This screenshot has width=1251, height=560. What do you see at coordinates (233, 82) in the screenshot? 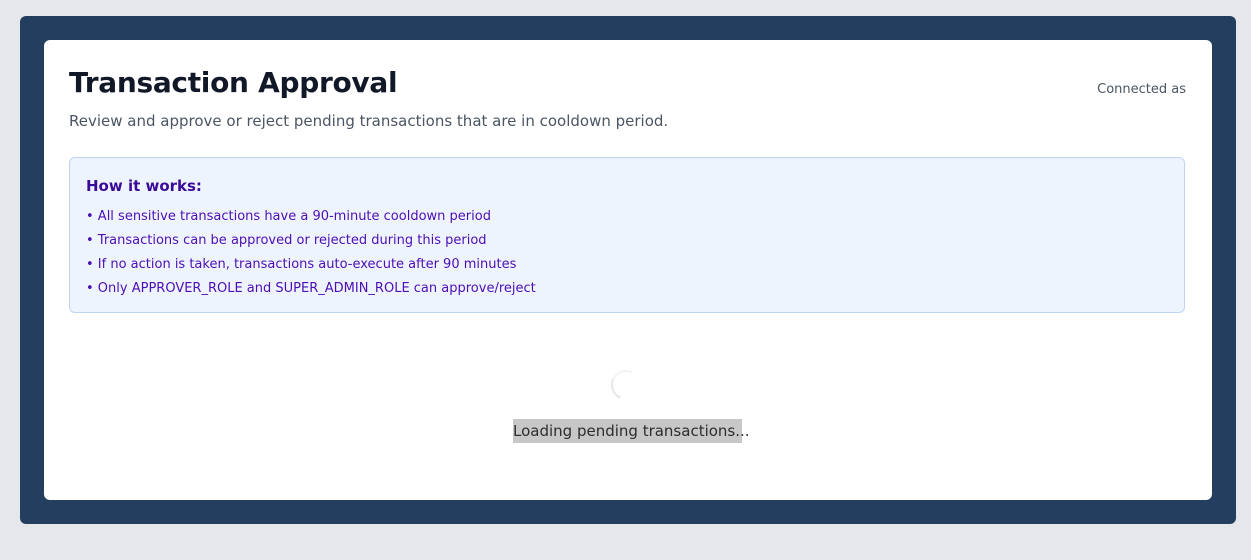
I see `page-title: Transaction Approval` at bounding box center [233, 82].